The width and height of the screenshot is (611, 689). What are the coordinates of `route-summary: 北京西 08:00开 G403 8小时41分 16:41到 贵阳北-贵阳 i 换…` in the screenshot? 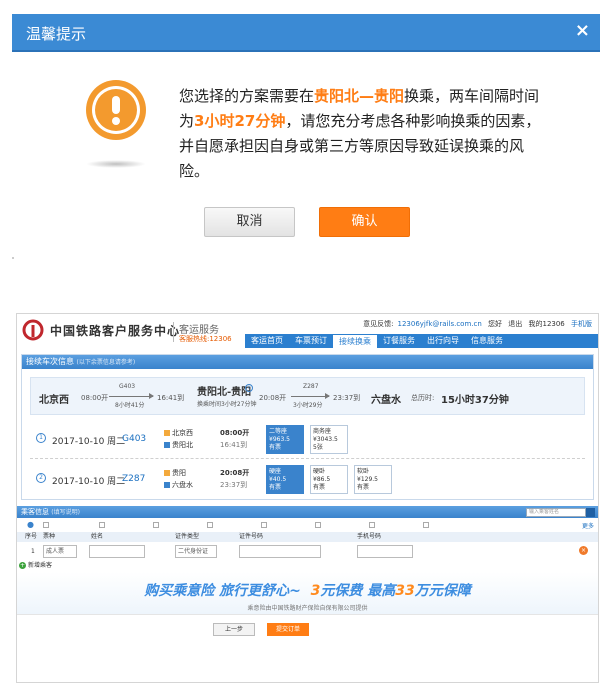 It's located at (307, 396).